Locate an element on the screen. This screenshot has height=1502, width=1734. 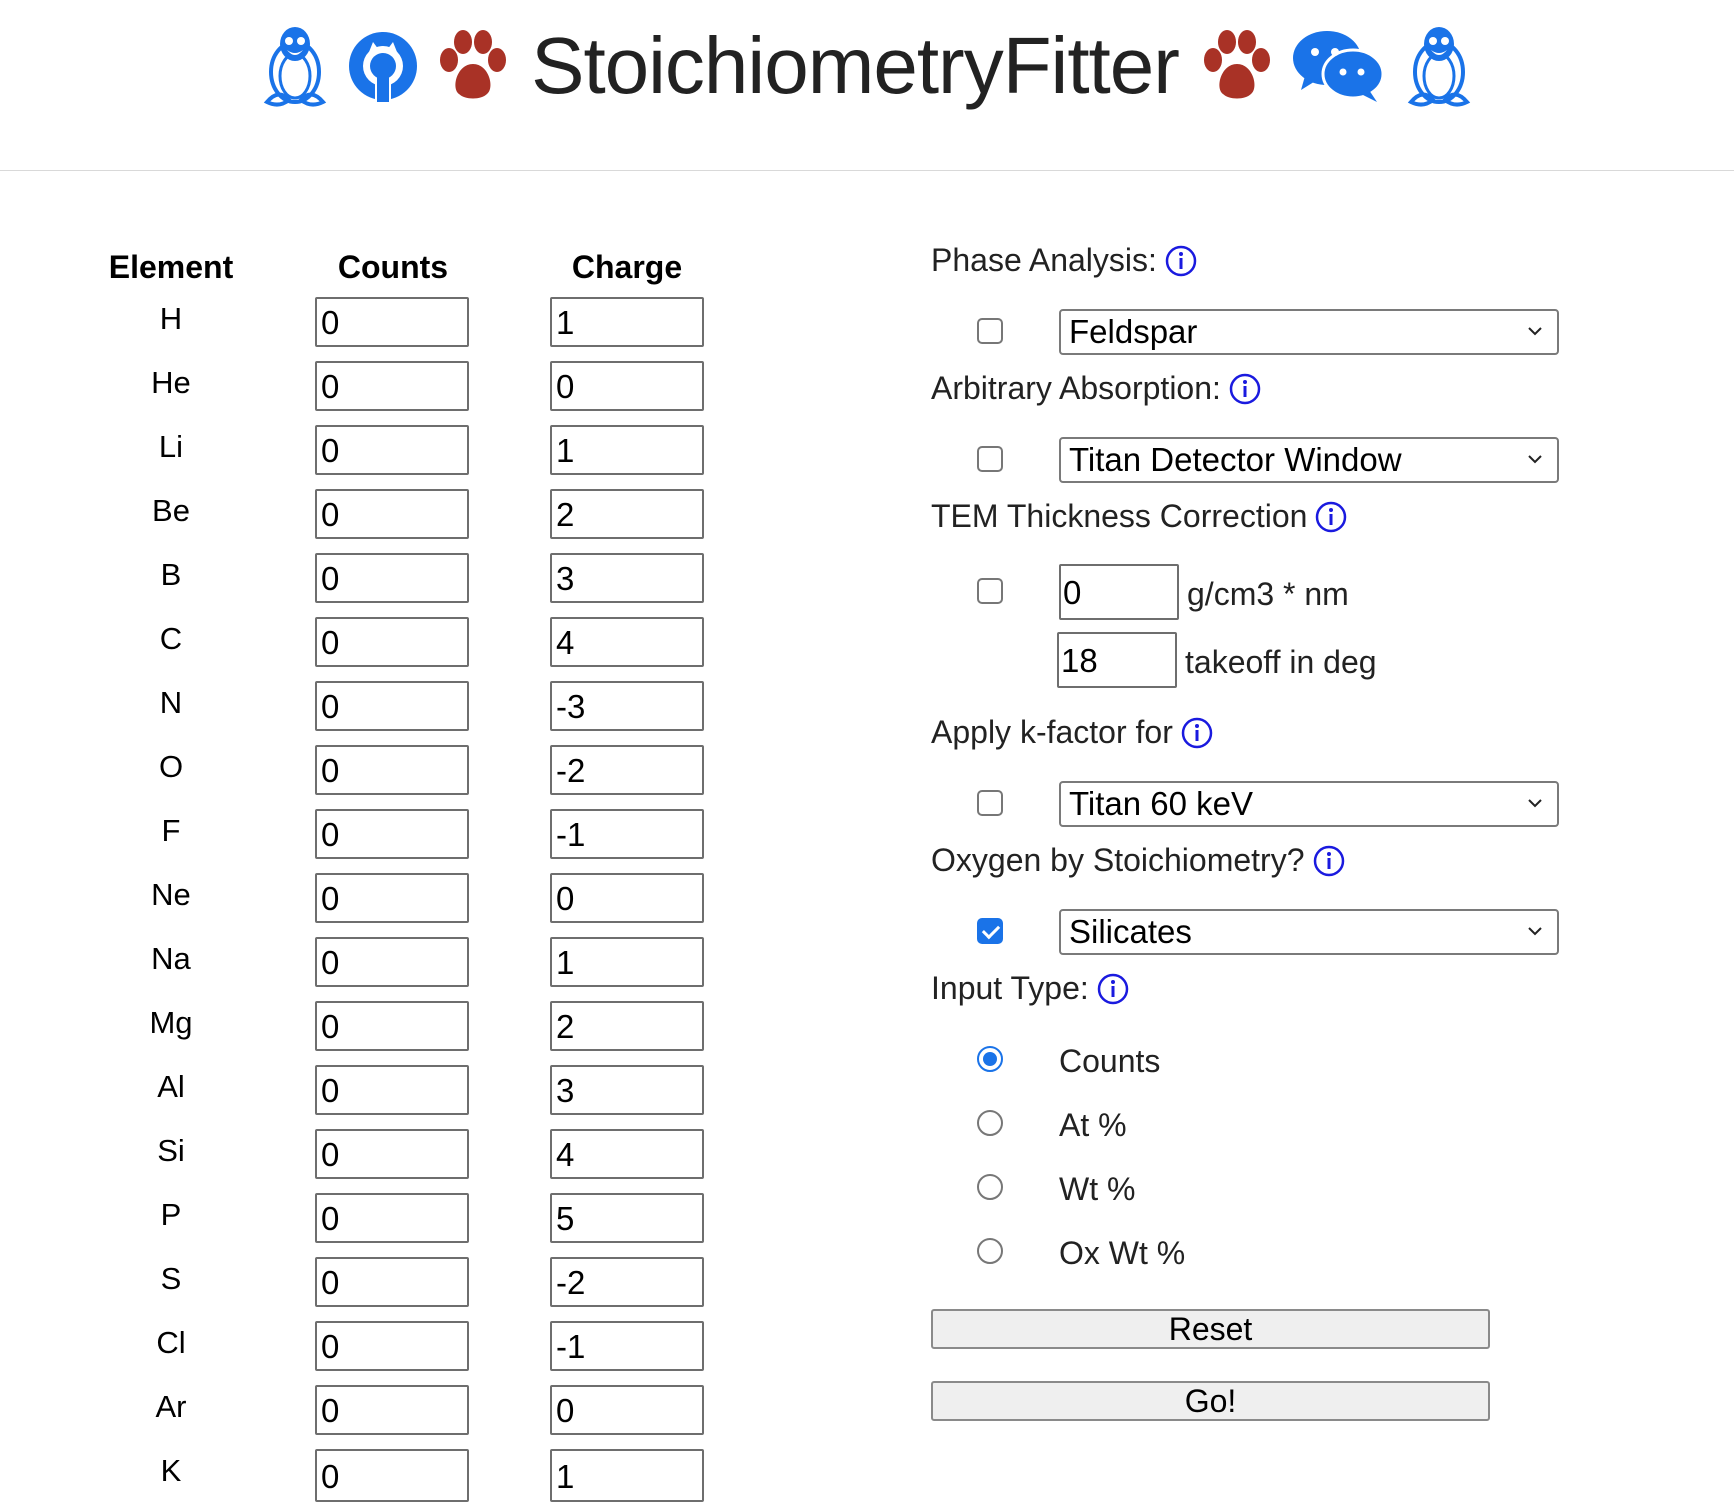
arbitrary-absorption-label: Arbitrary Absorption: is located at coordinates (1096, 388).